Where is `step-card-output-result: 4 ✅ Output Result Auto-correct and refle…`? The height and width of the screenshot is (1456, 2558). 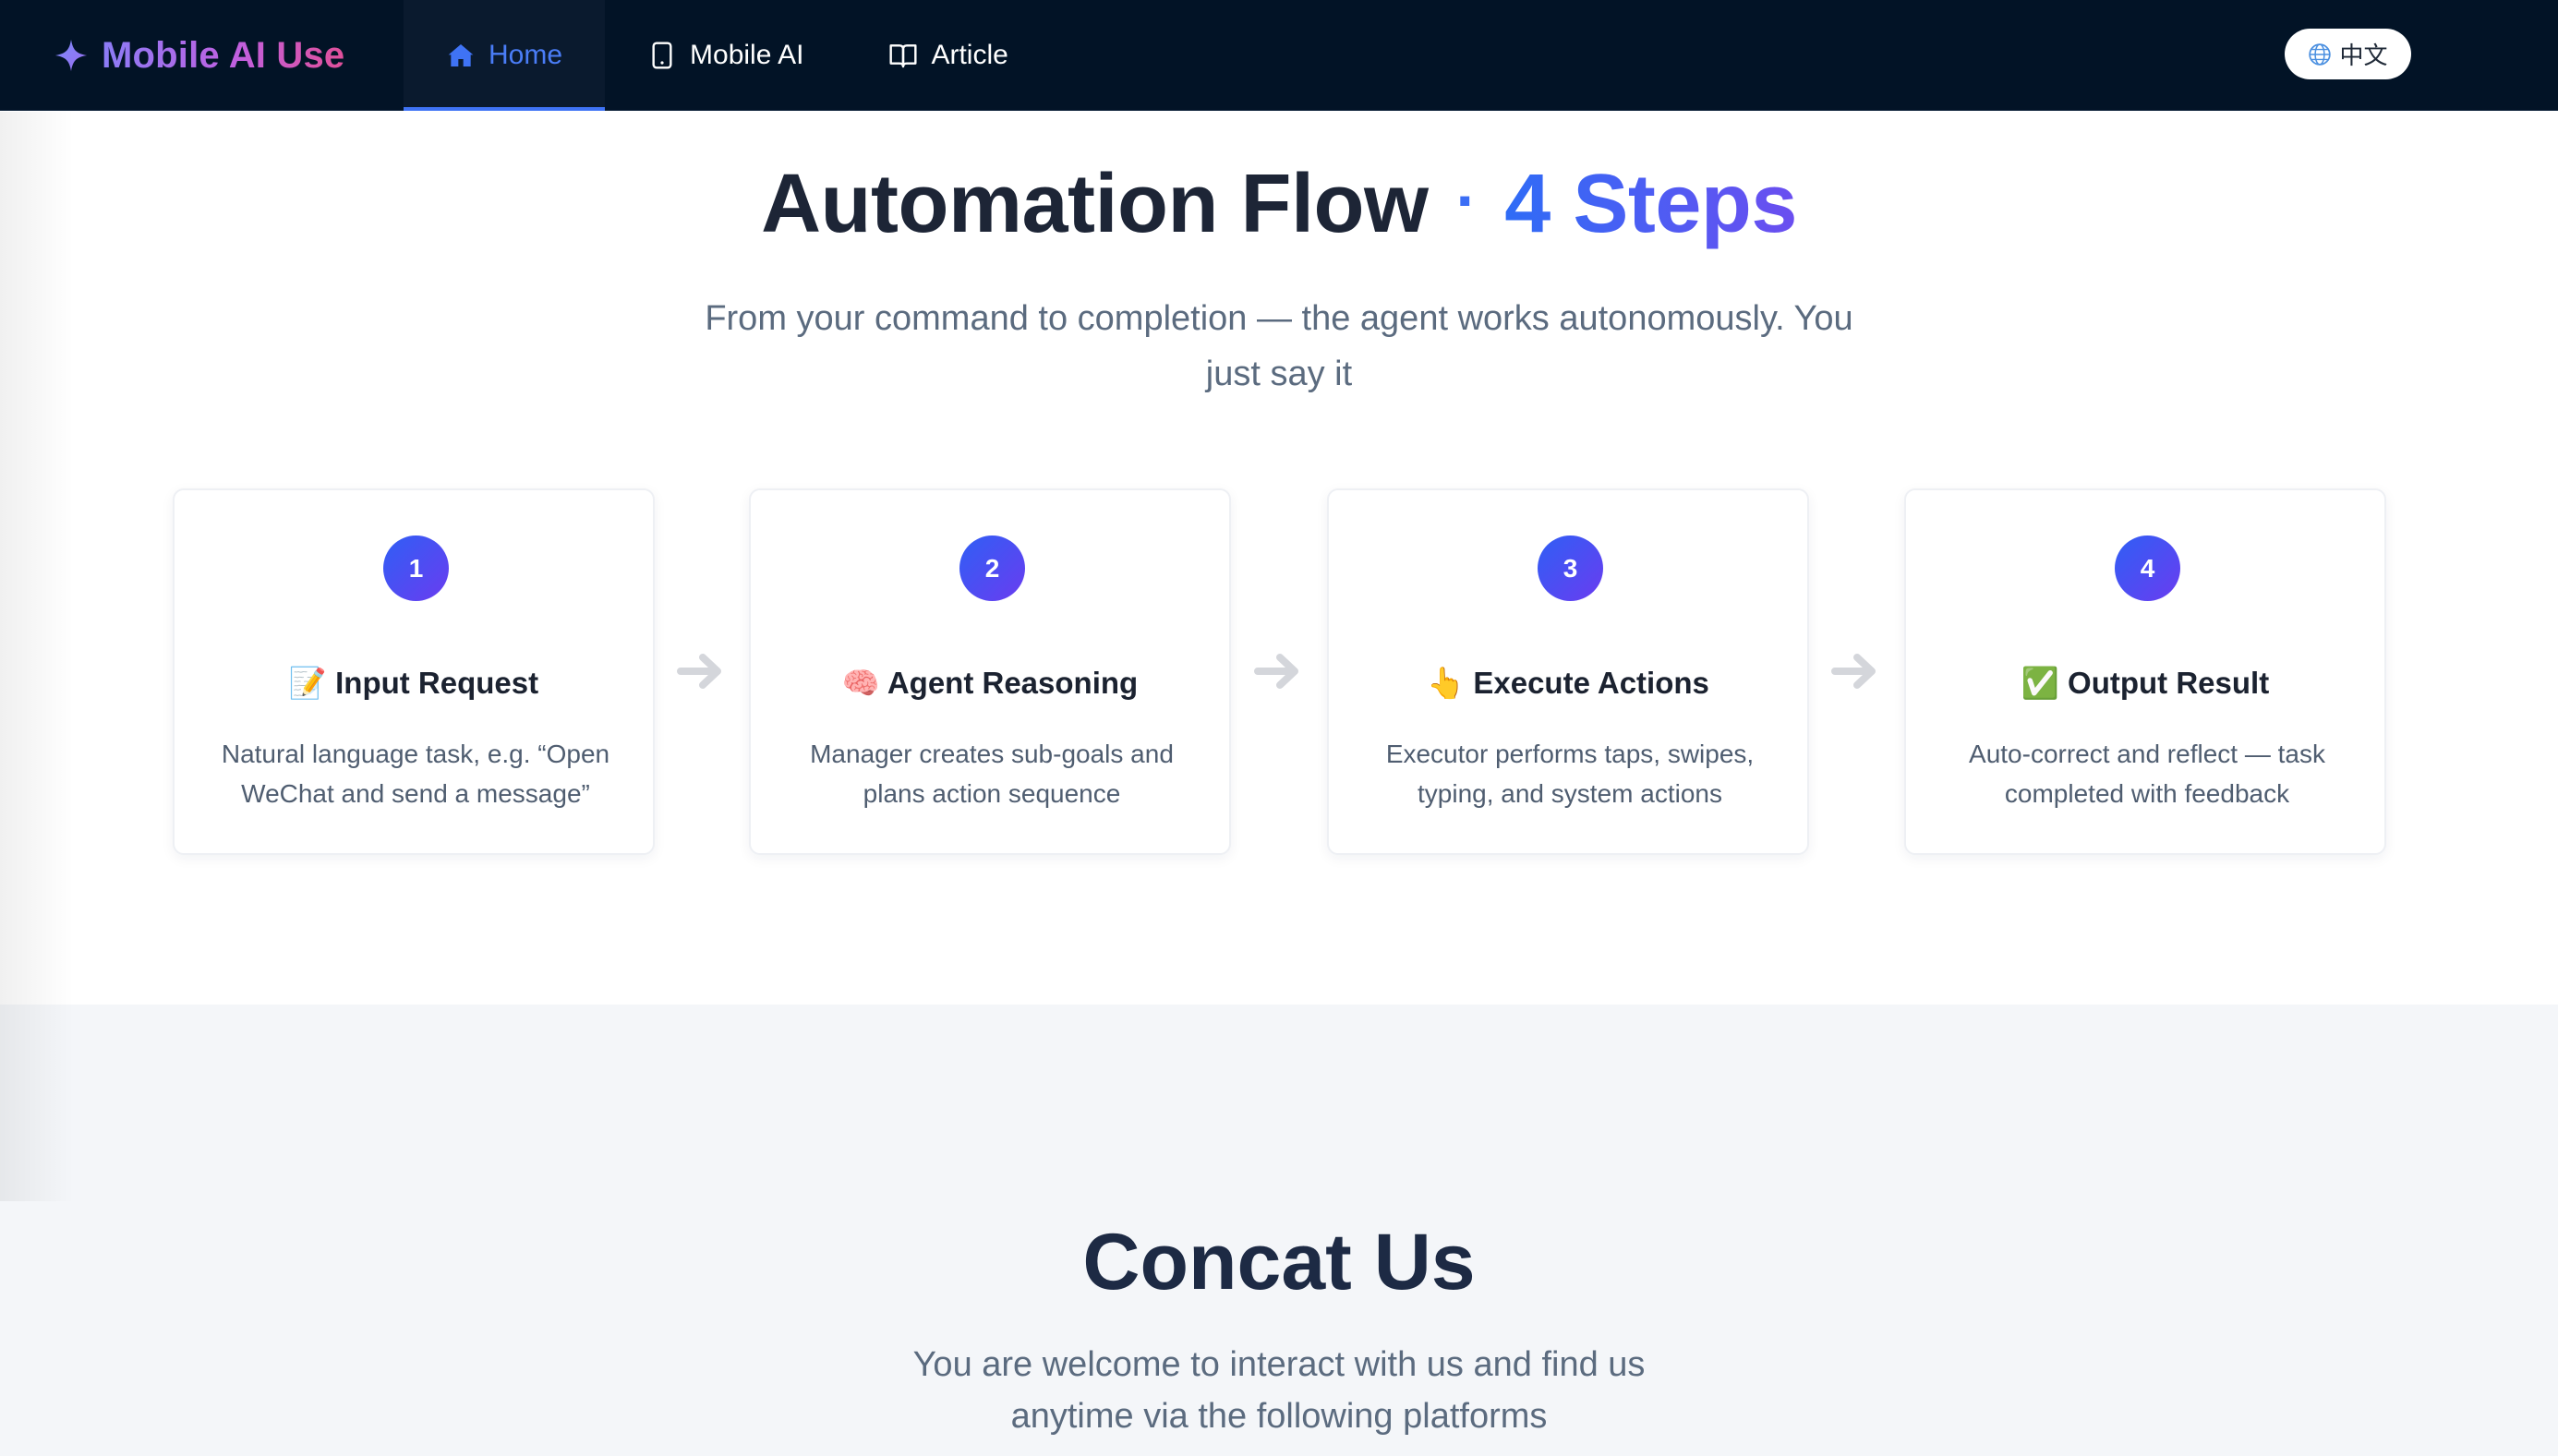
step-card-output-result: 4 ✅ Output Result Auto-correct and refle… is located at coordinates (2145, 671).